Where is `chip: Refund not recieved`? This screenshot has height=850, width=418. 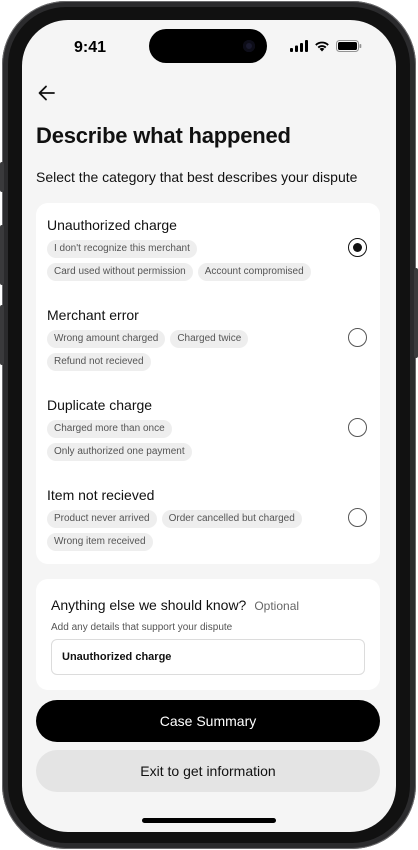 chip: Refund not recieved is located at coordinates (99, 362).